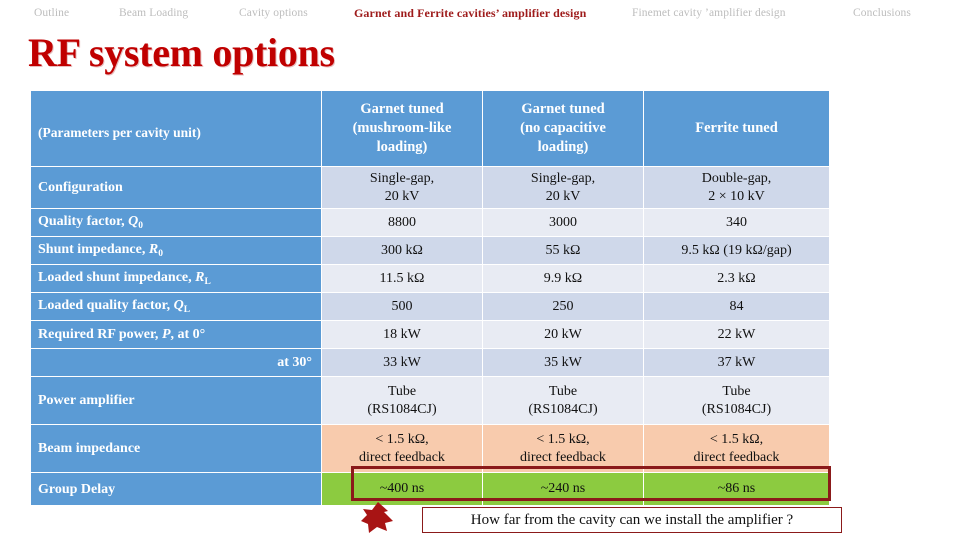  Describe the element at coordinates (736, 306) in the screenshot. I see `cell-ql-ferrite: 84` at that location.